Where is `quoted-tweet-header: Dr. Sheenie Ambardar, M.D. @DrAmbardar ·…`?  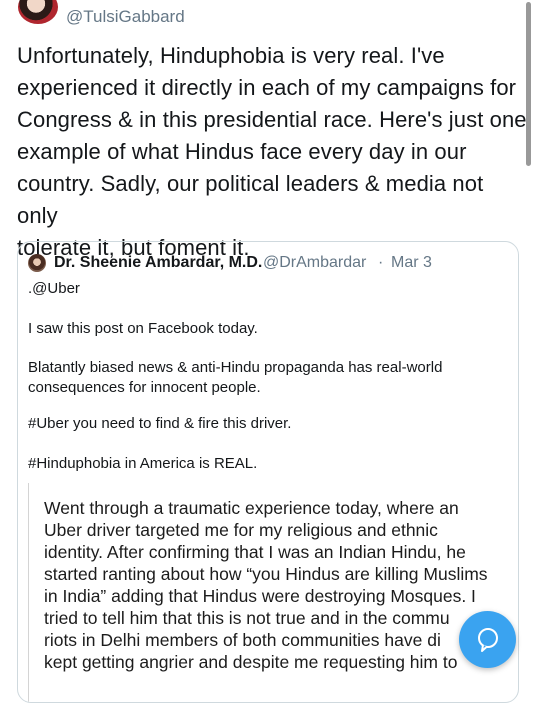
quoted-tweet-header: Dr. Sheenie Ambardar, M.D. @DrAmbardar ·… is located at coordinates (268, 264).